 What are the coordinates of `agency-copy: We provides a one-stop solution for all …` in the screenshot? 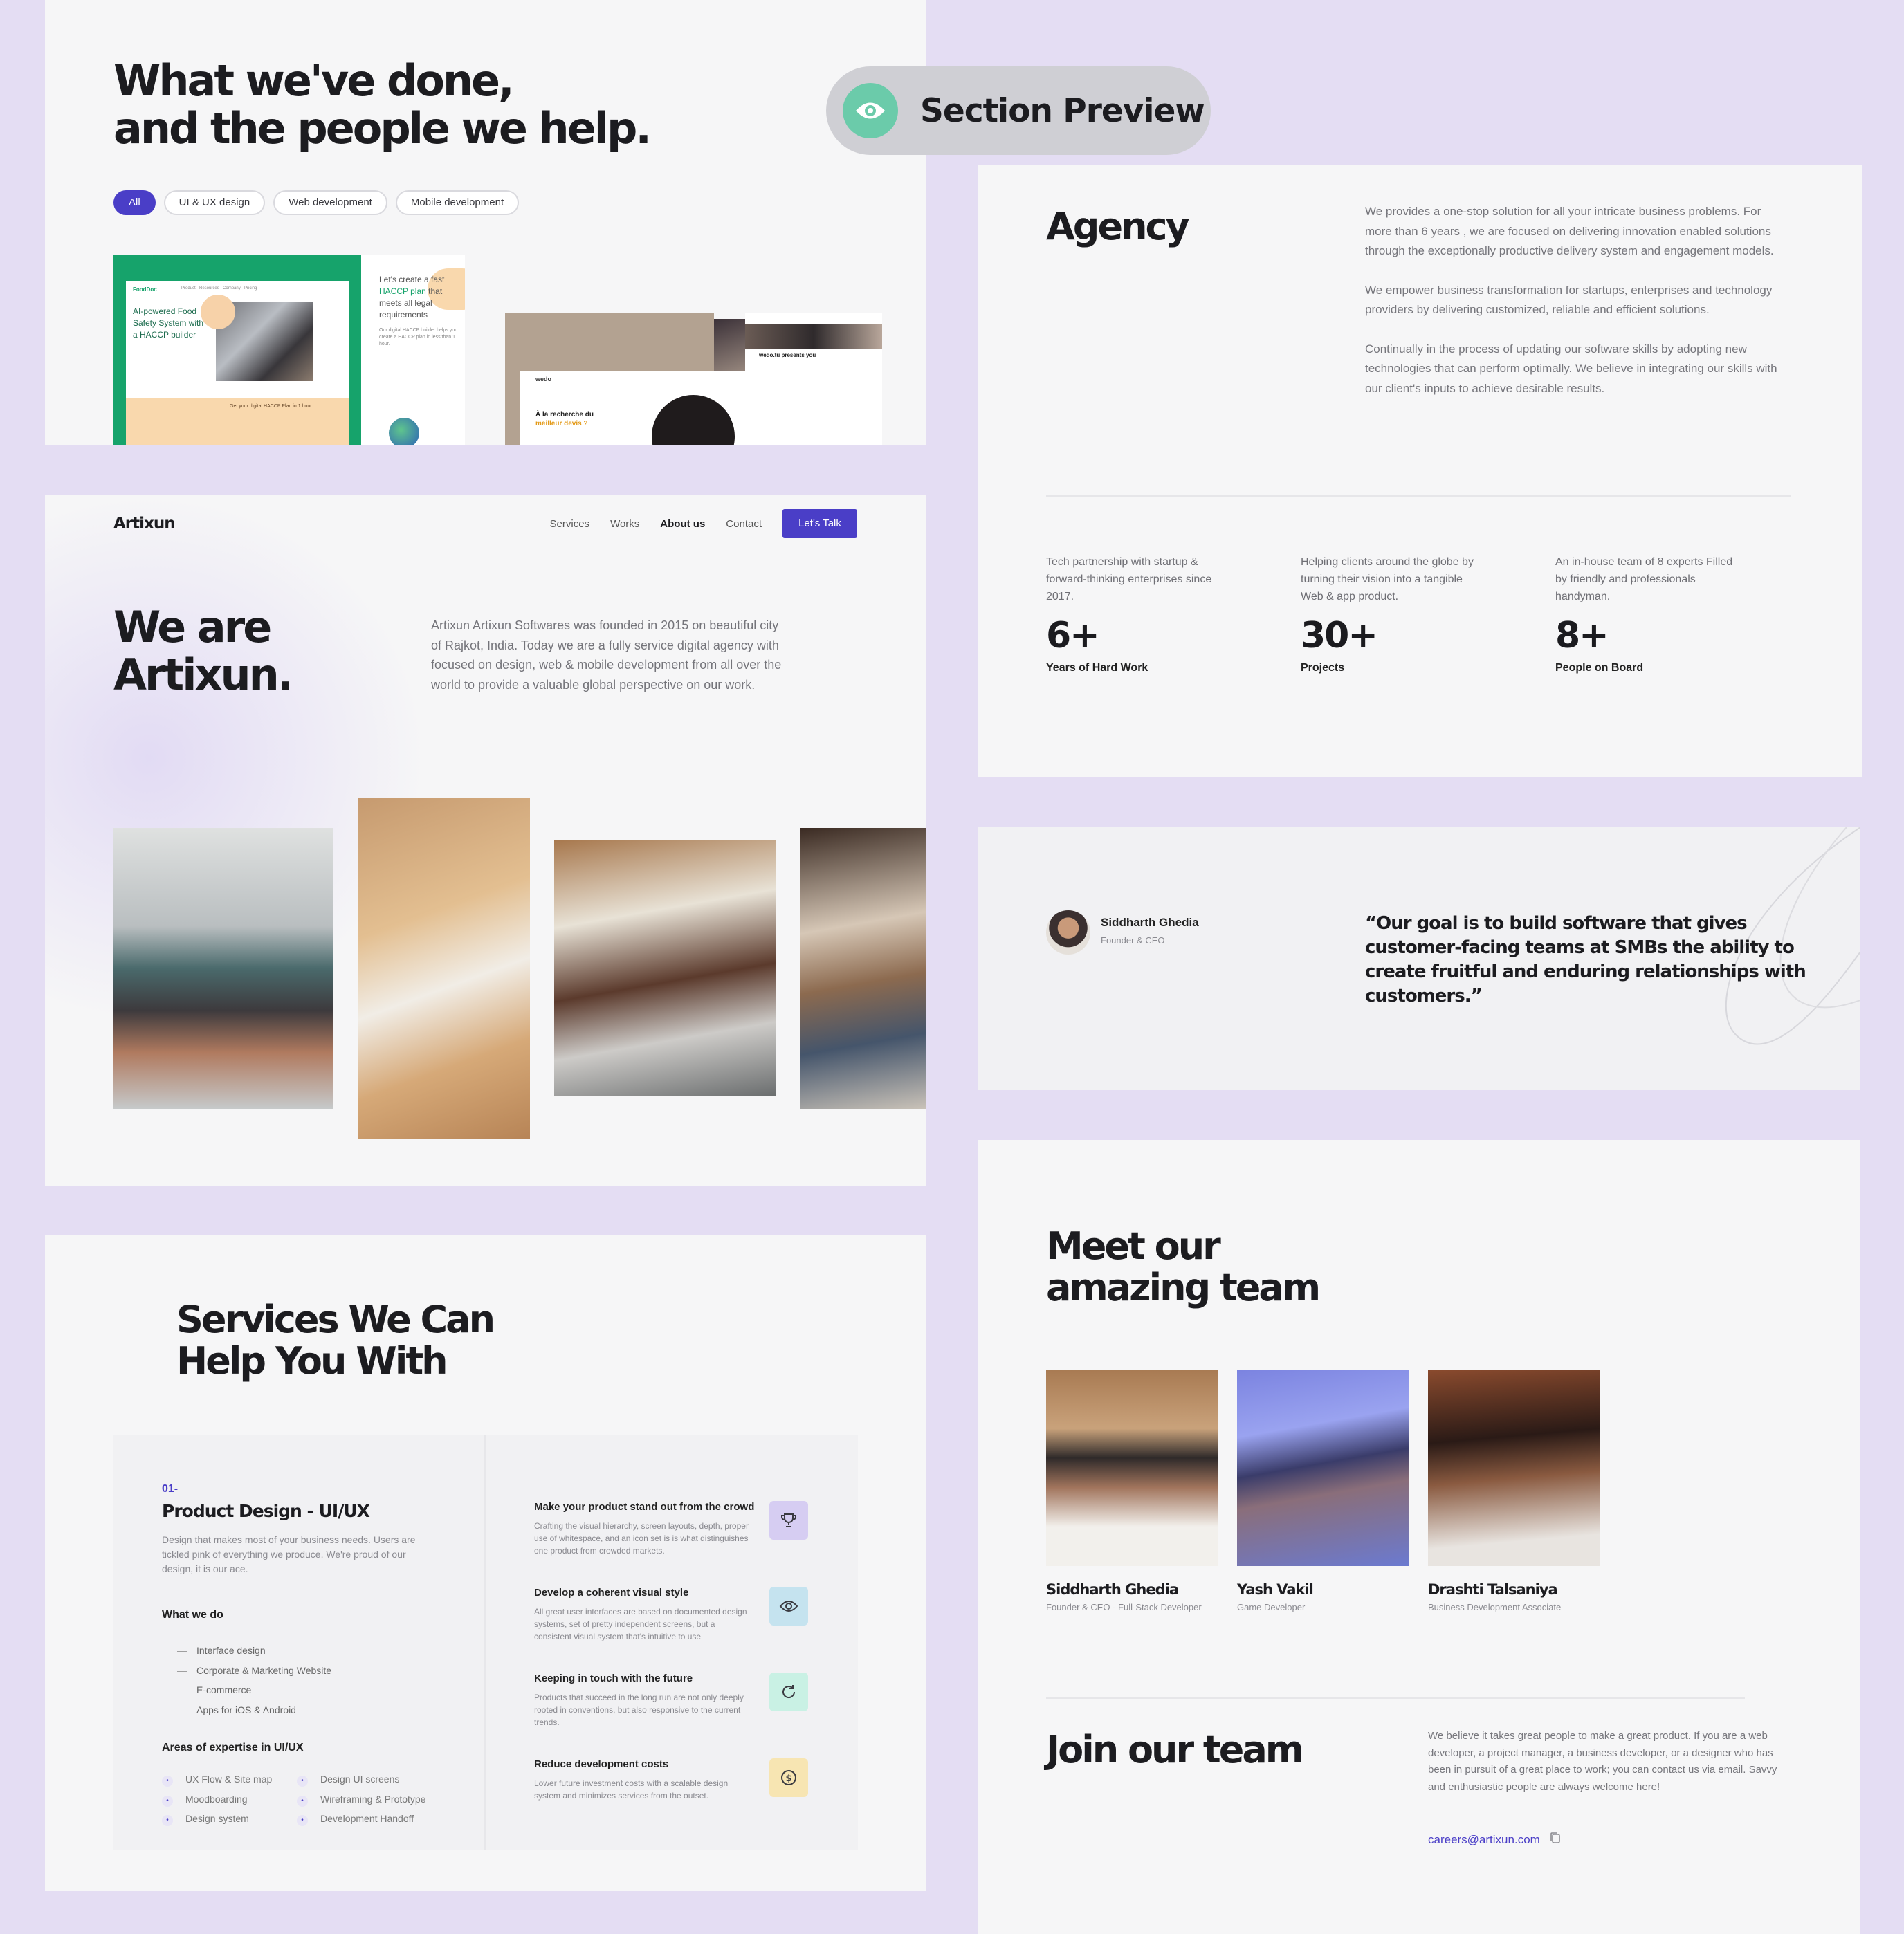 It's located at (1576, 300).